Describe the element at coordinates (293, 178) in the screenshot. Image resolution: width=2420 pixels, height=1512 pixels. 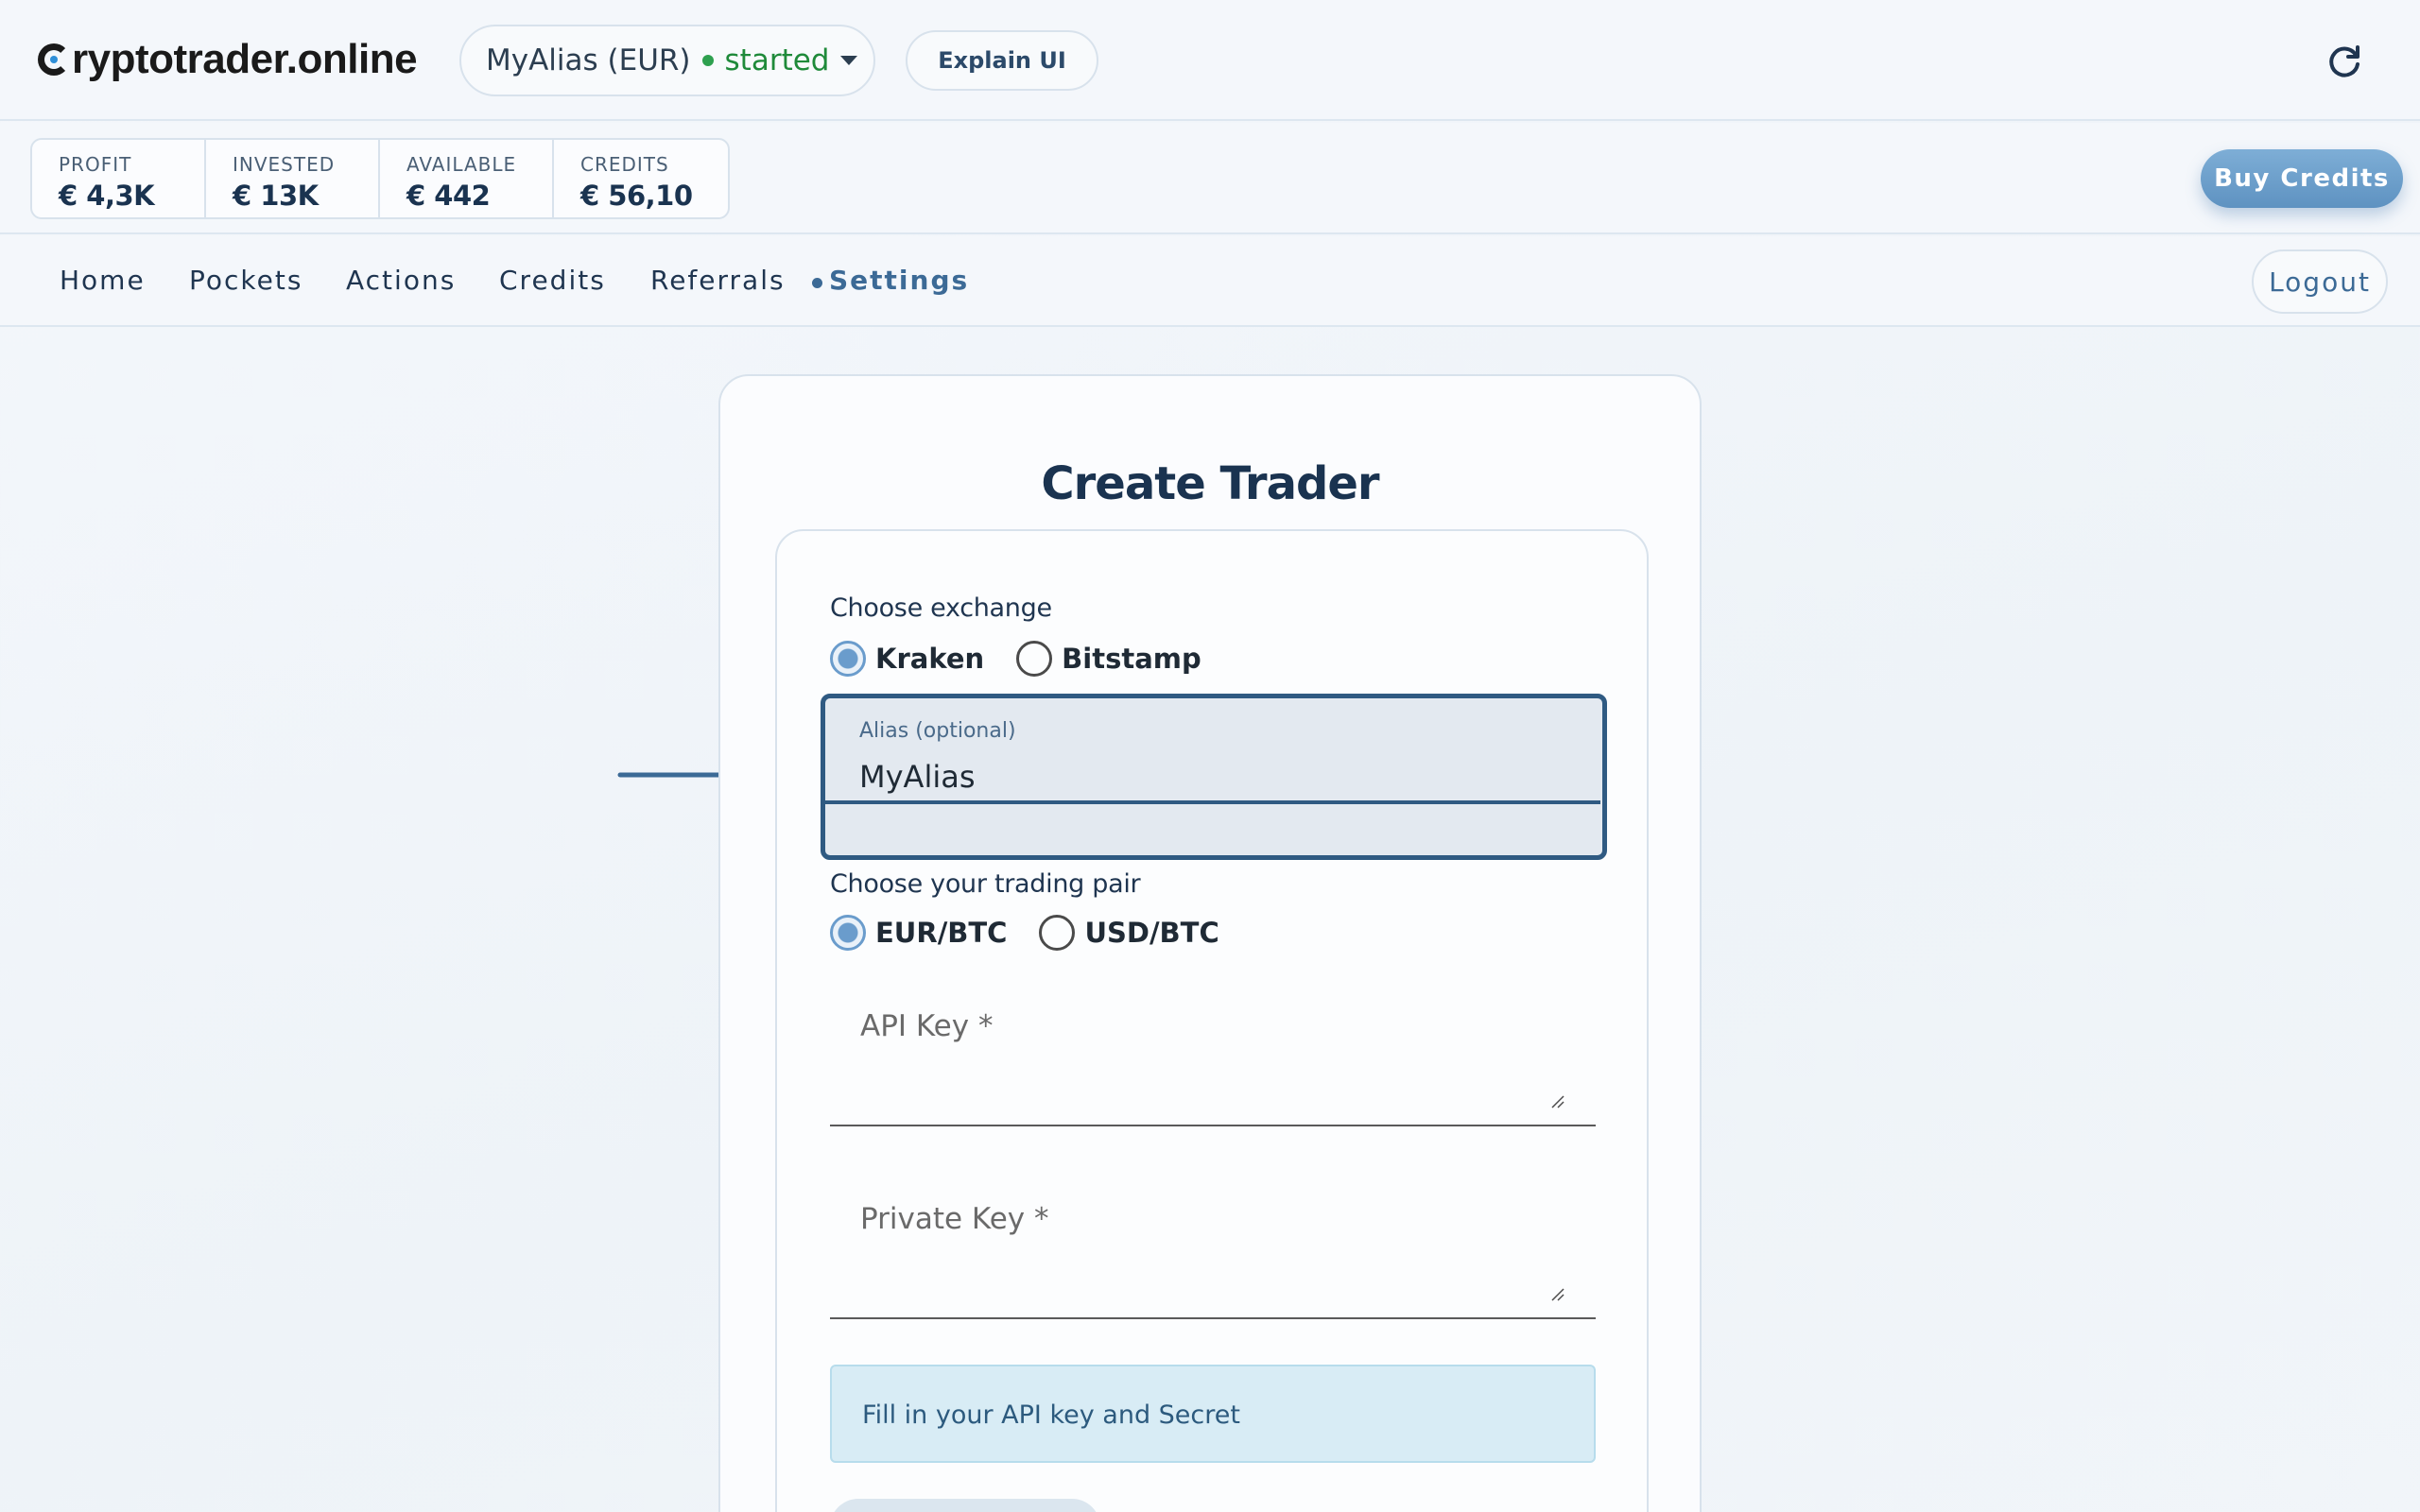
I see `stat-invested: INVESTED € 13K` at that location.